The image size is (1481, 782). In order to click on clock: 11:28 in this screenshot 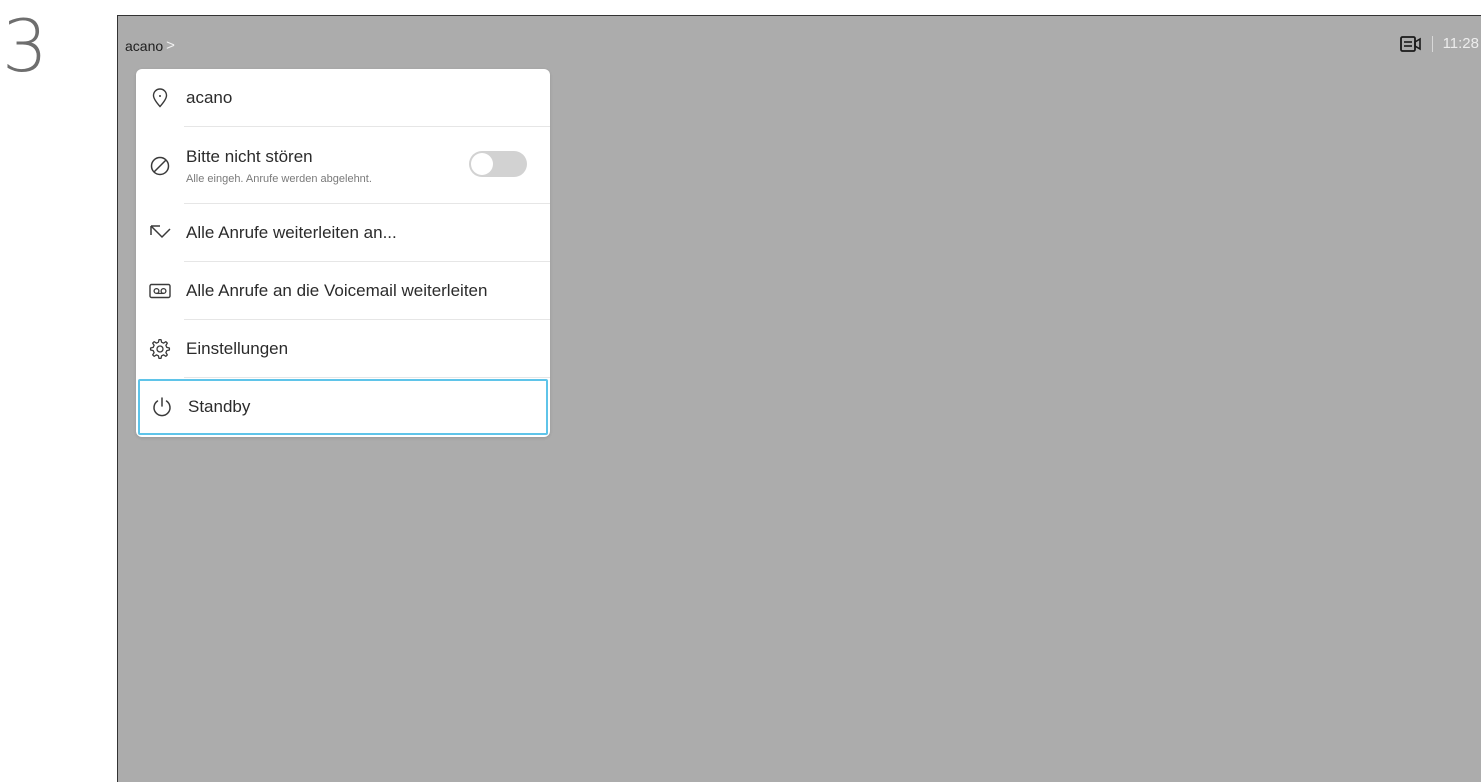, I will do `click(1460, 43)`.